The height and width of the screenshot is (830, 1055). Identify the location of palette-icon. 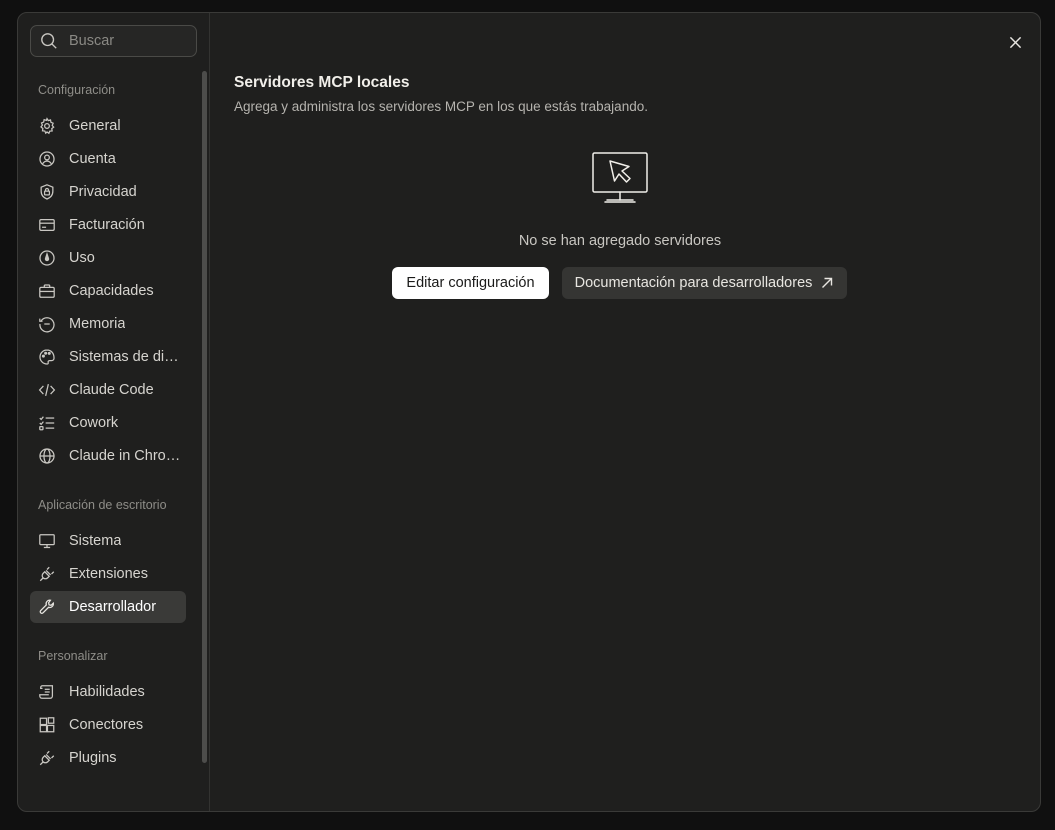
(47, 357).